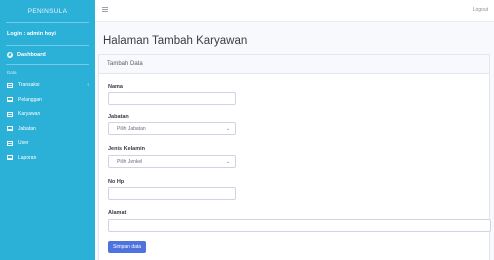 This screenshot has height=260, width=494. I want to click on no-hp-input, so click(172, 193).